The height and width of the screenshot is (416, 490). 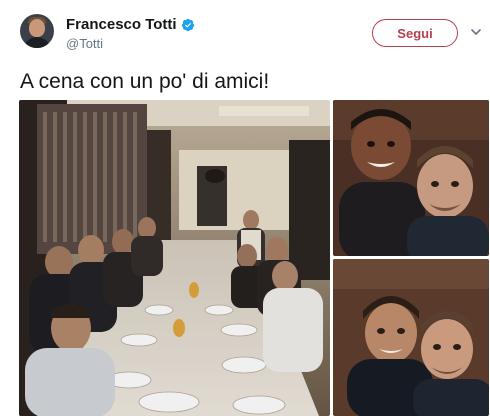 I want to click on tweet-header: Francesco Totti @Totti Segui, so click(x=245, y=31).